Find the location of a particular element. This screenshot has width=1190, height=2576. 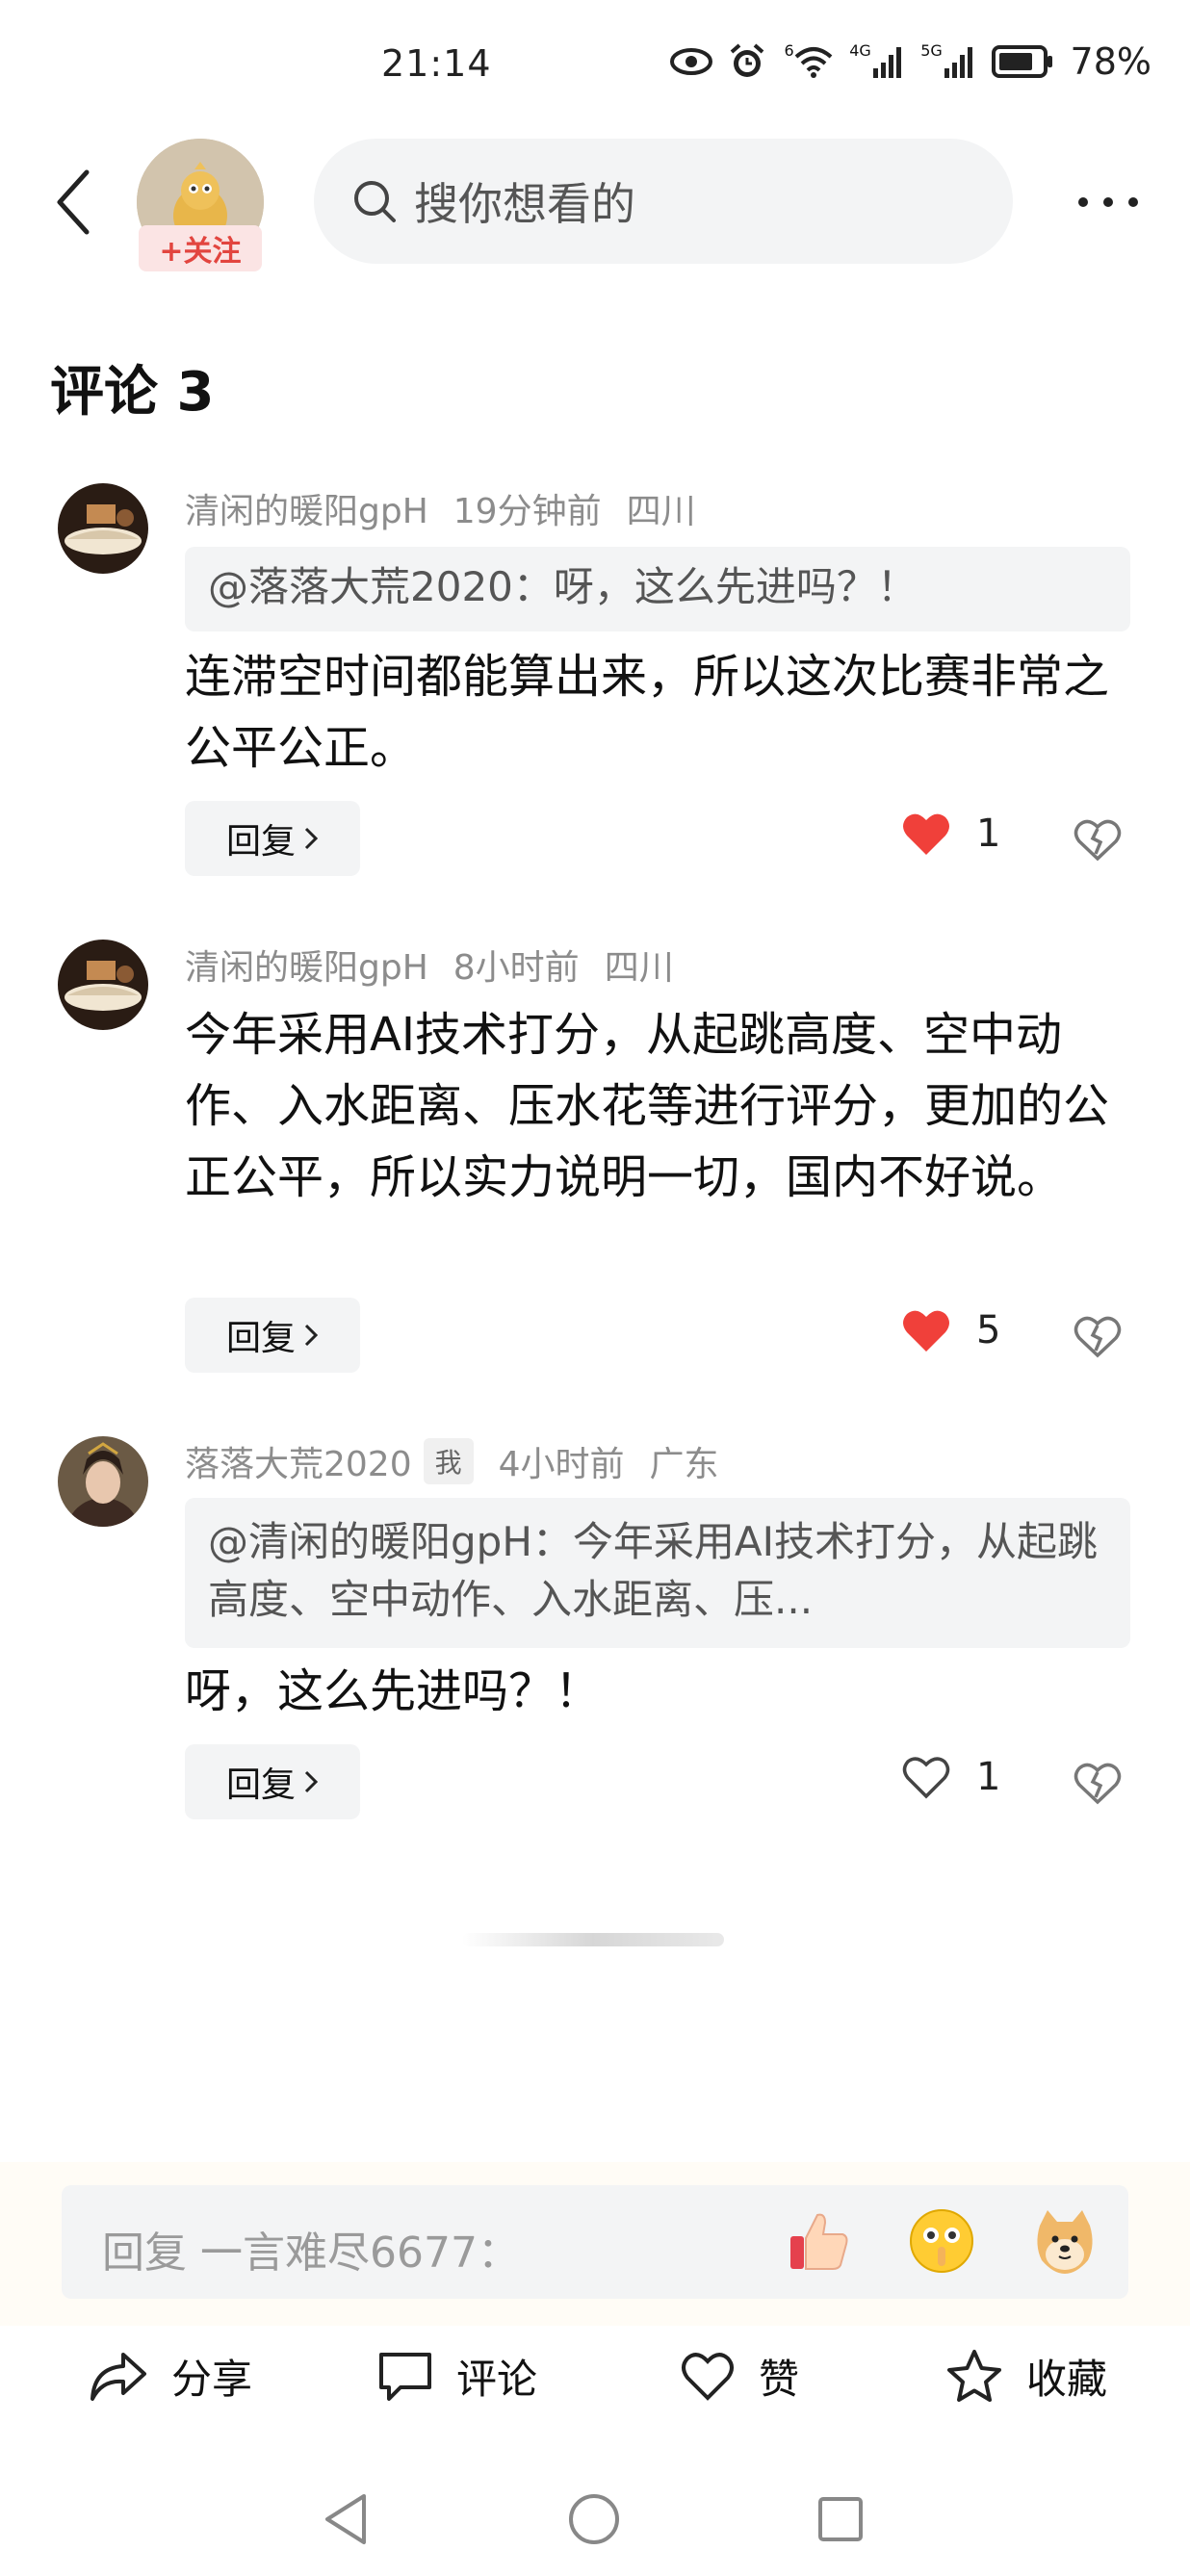

share-button: 分享 is located at coordinates (171, 2376).